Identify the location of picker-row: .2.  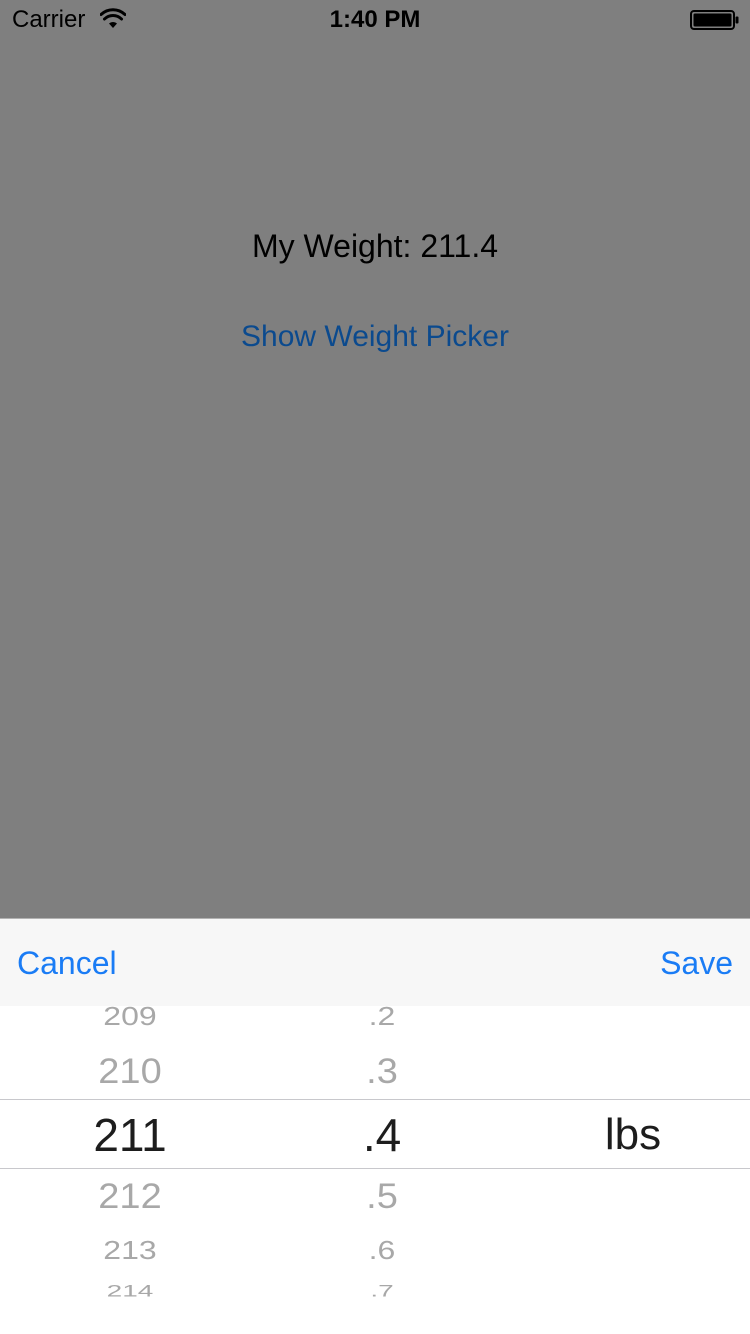
(382, 1018).